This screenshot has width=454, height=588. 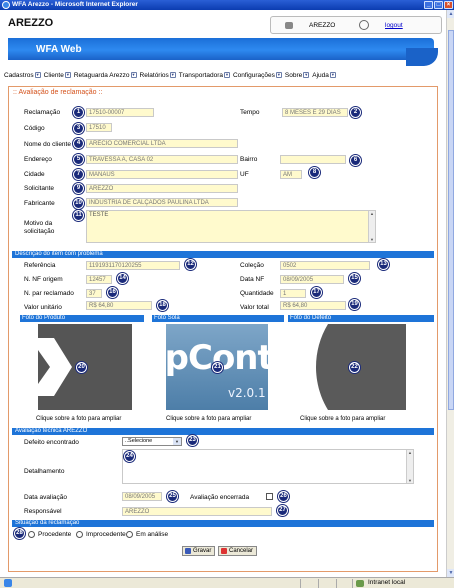 What do you see at coordinates (192, 440) in the screenshot?
I see `badge-23: 23` at bounding box center [192, 440].